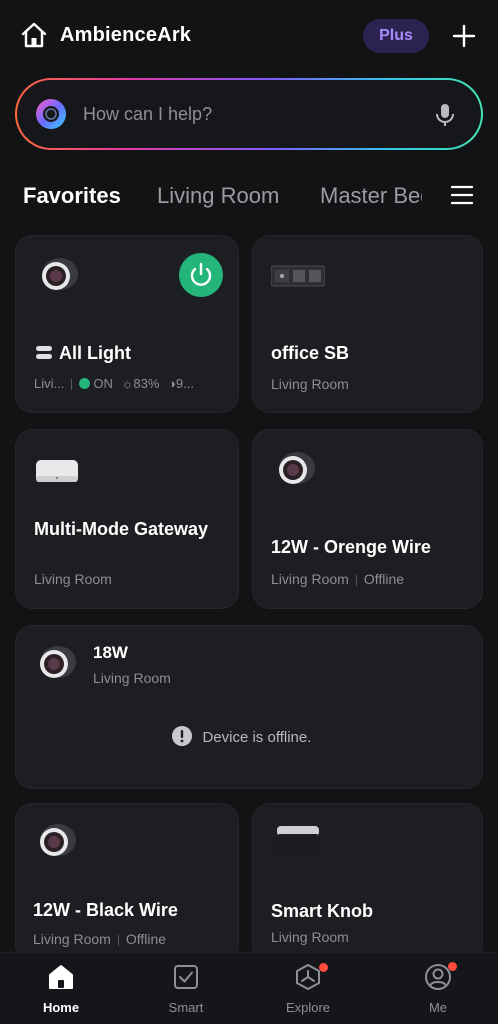  I want to click on device-card-office-sb: office SB Living Room, so click(367, 324).